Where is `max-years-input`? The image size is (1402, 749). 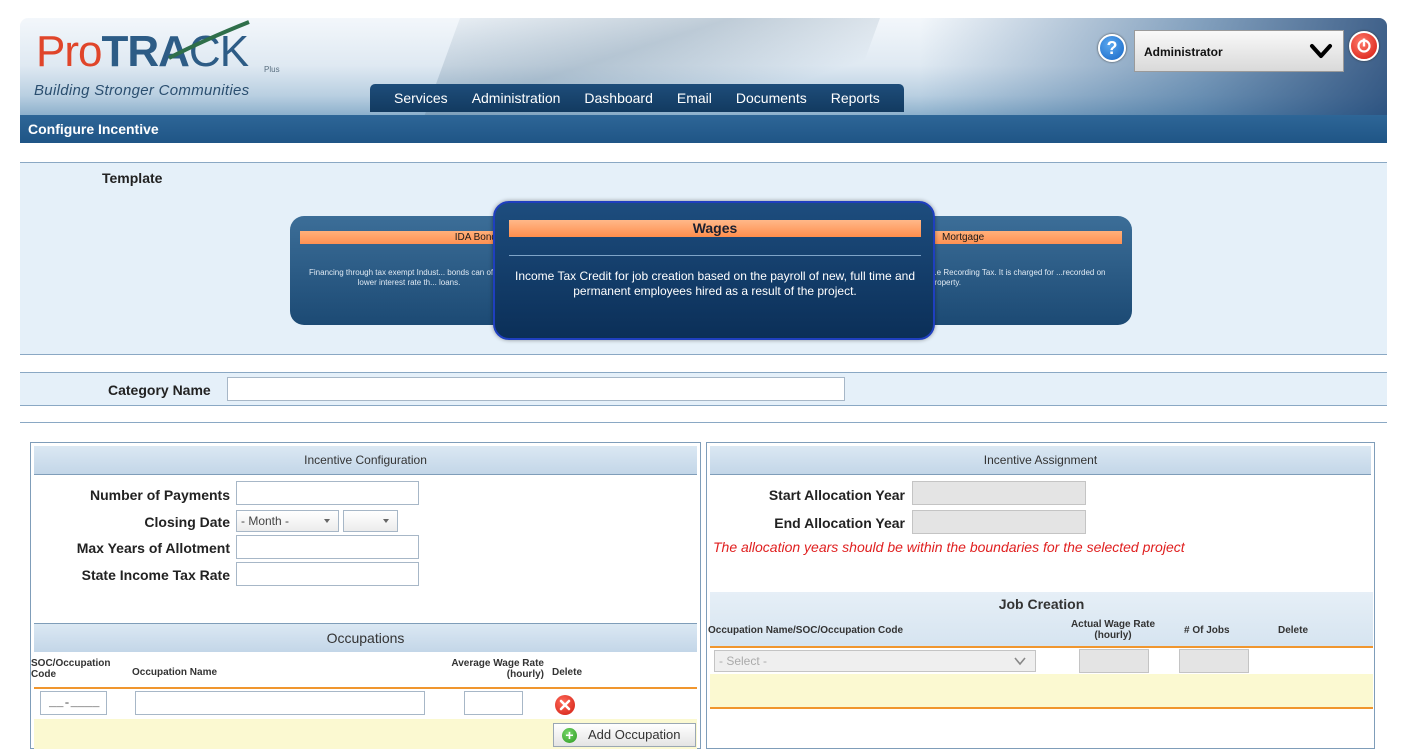 max-years-input is located at coordinates (327, 547).